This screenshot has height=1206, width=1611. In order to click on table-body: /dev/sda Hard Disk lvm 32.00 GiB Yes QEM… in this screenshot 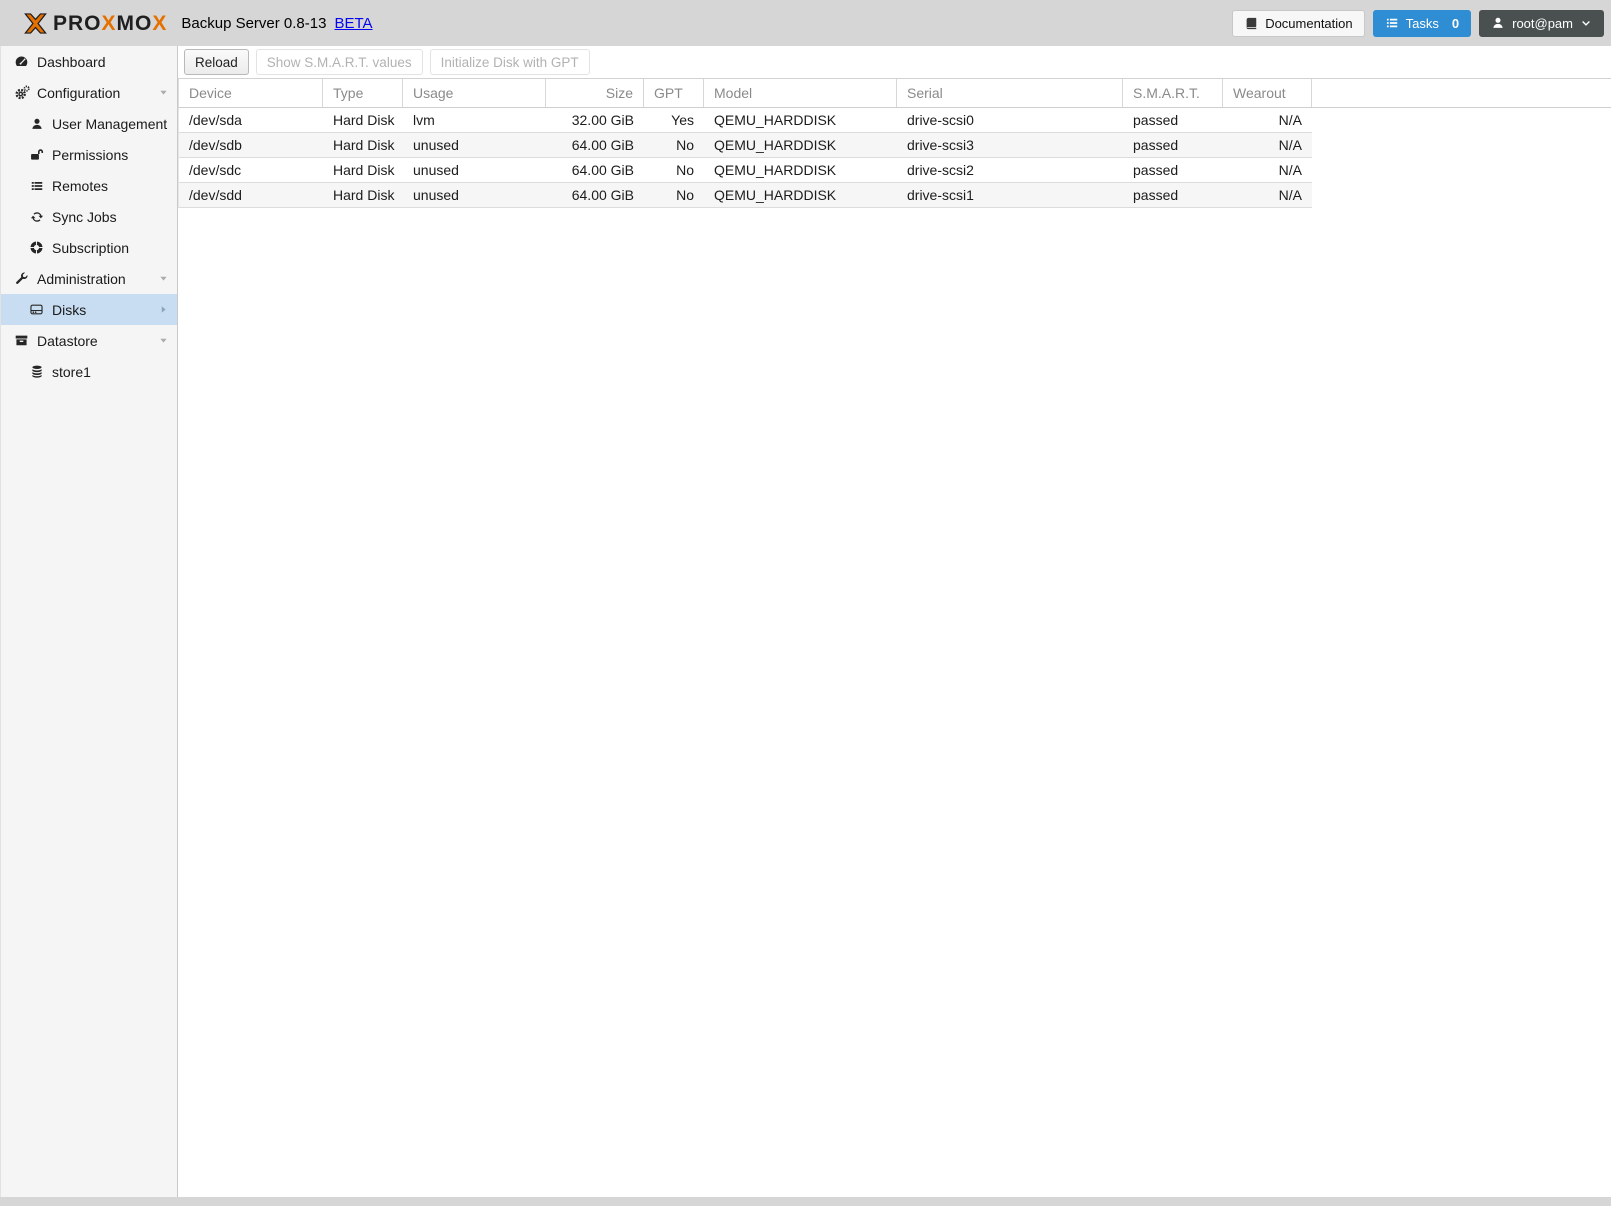, I will do `click(894, 158)`.